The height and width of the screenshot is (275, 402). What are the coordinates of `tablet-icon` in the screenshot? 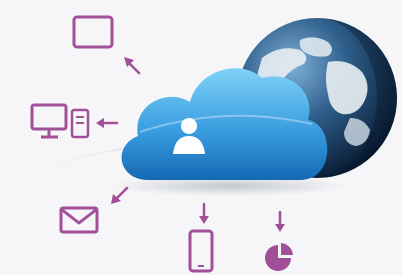 It's located at (93, 32).